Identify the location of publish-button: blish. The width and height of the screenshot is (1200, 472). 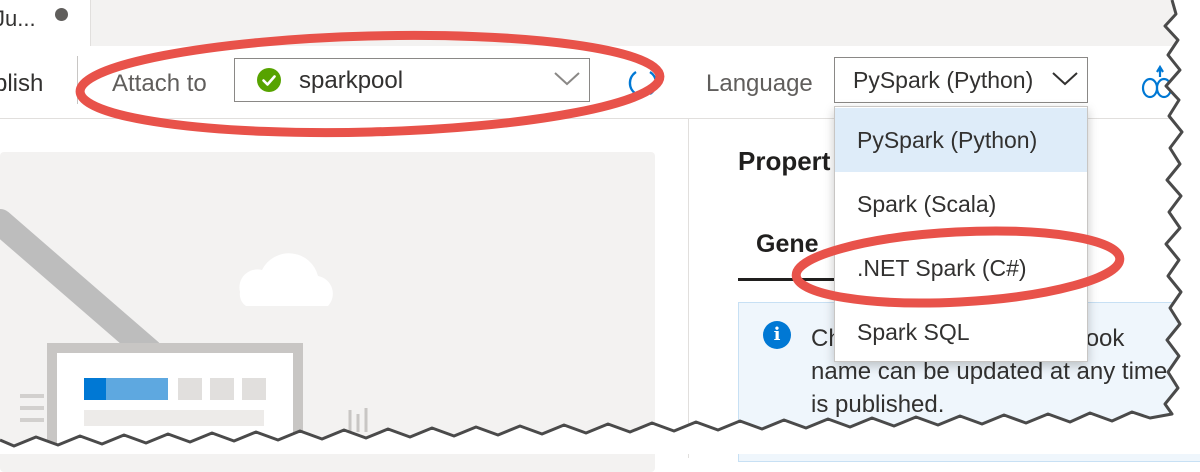
(21, 84).